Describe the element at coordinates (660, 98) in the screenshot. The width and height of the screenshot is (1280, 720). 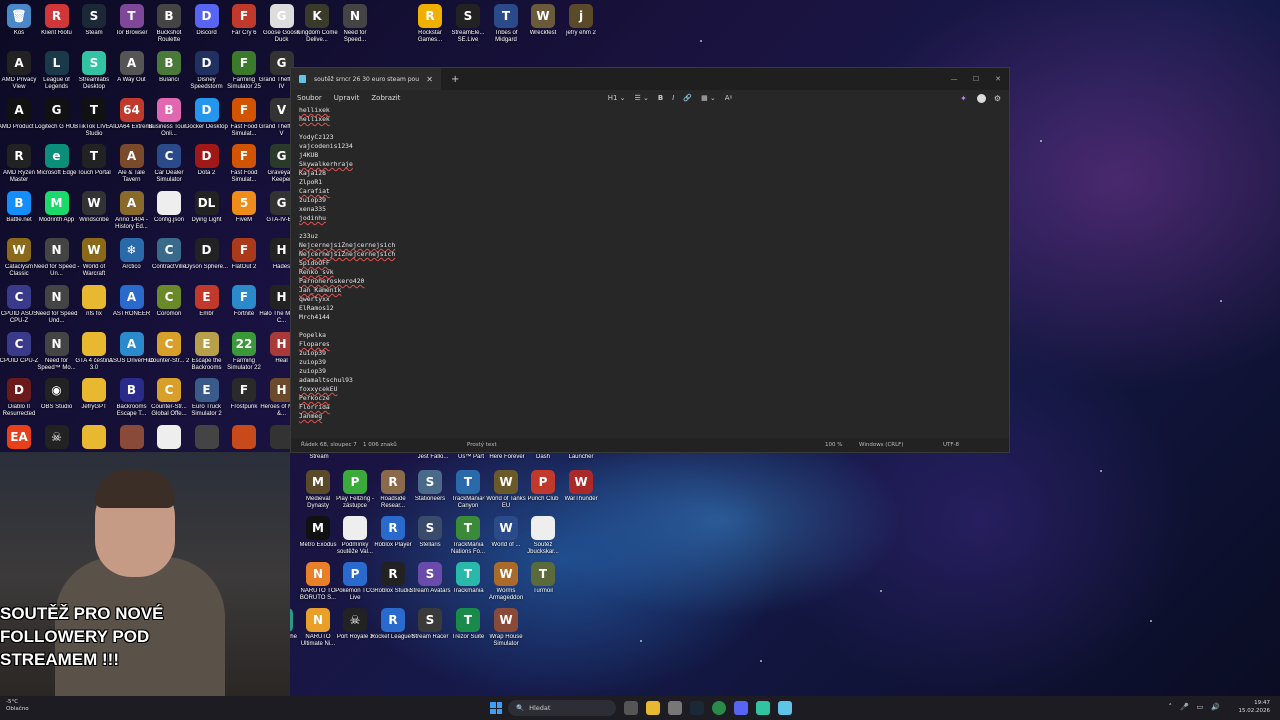
I see `bold-button: B` at that location.